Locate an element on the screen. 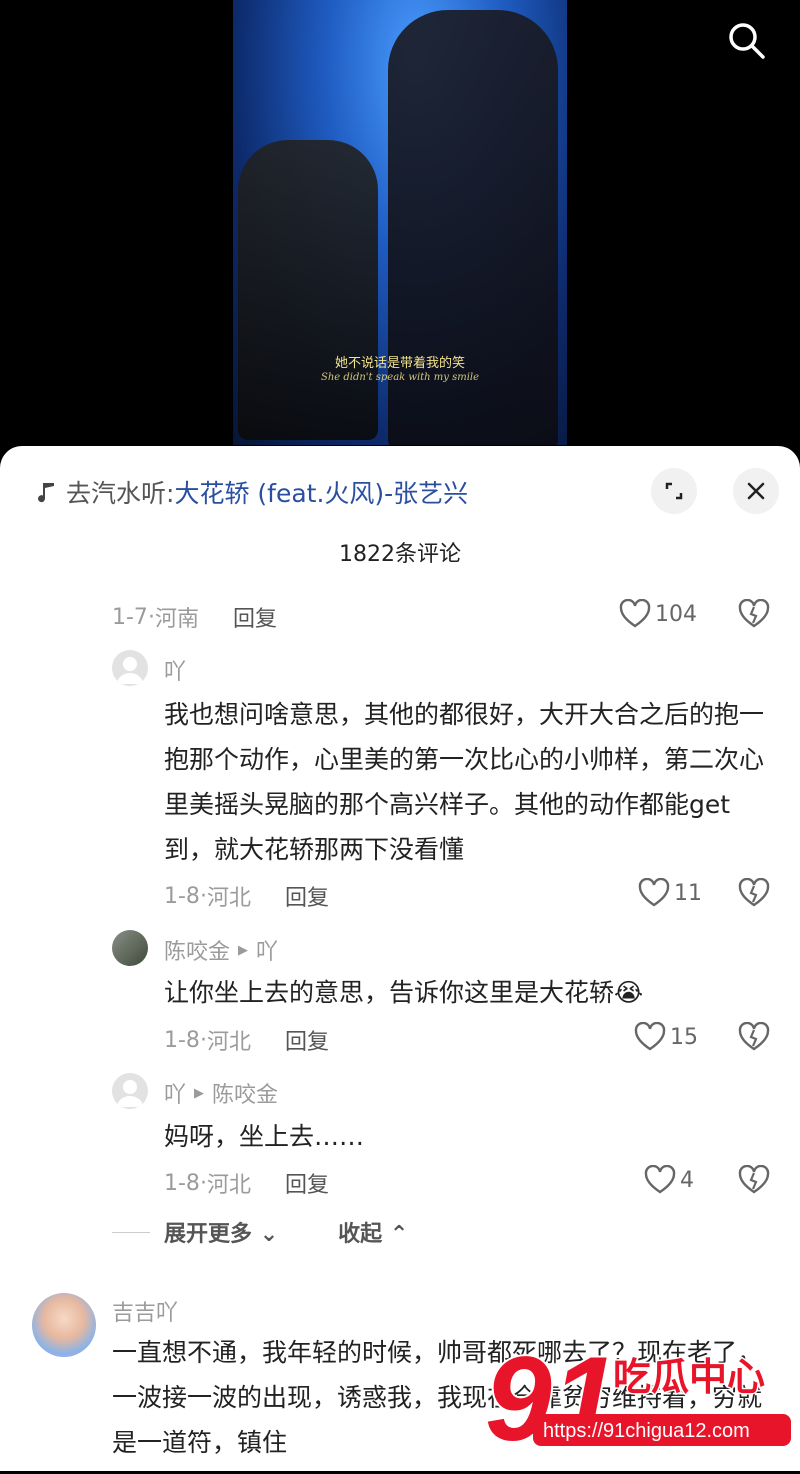  replies-controls: 展开更多 ⌄ 收起 ⌃ is located at coordinates (260, 1232).